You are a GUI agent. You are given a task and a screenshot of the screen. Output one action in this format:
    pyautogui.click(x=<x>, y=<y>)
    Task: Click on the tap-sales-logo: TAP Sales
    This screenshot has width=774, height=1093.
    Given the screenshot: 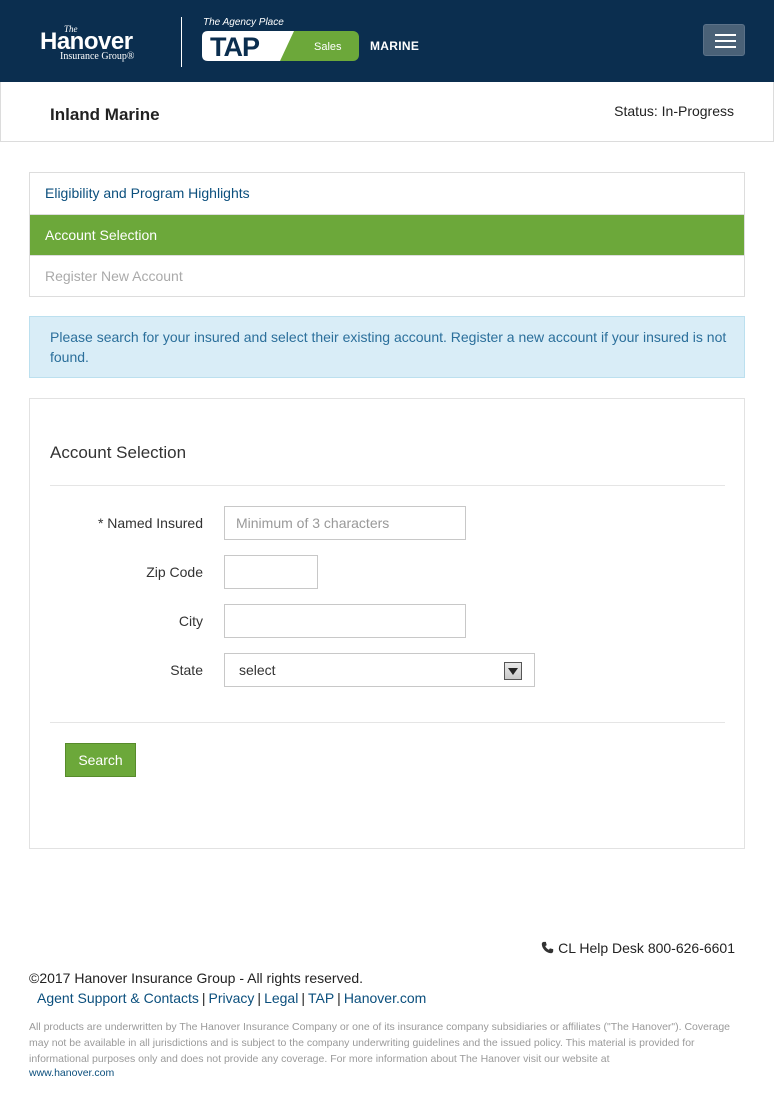 What is the action you would take?
    pyautogui.click(x=280, y=46)
    